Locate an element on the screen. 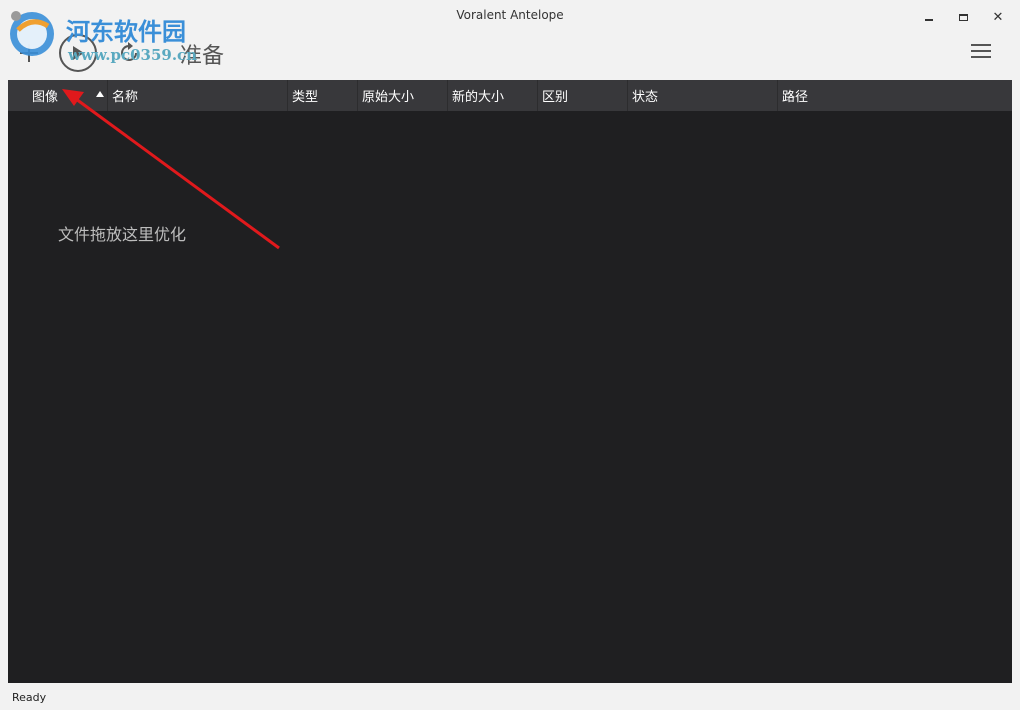 The image size is (1020, 710). watermark-logo-icon is located at coordinates (32, 33).